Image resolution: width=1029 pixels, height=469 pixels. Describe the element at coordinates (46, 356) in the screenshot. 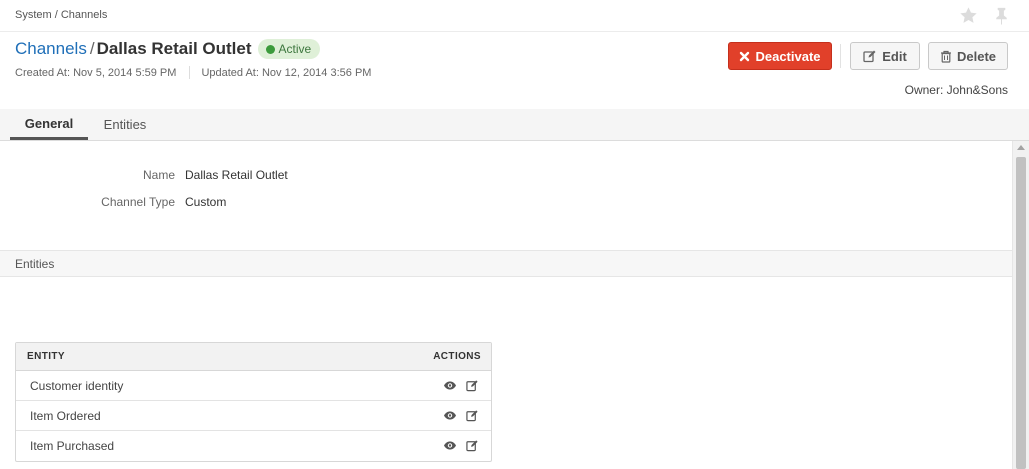

I see `column-header-entity: ENTITY` at that location.